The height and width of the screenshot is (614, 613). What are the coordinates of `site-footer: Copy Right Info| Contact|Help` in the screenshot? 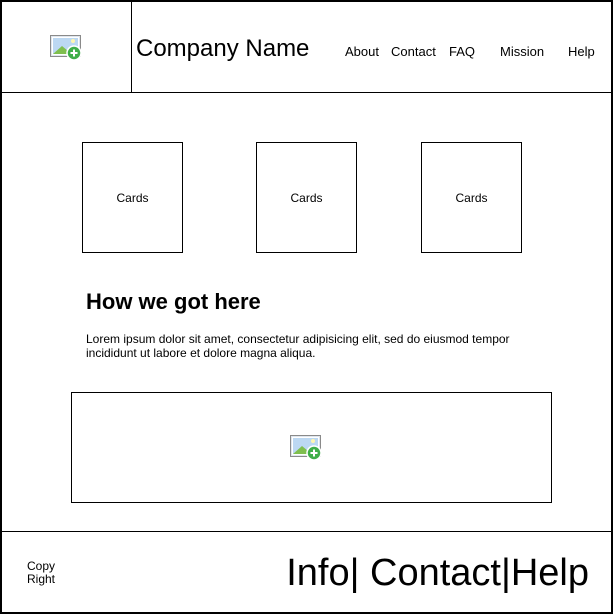 It's located at (306, 572).